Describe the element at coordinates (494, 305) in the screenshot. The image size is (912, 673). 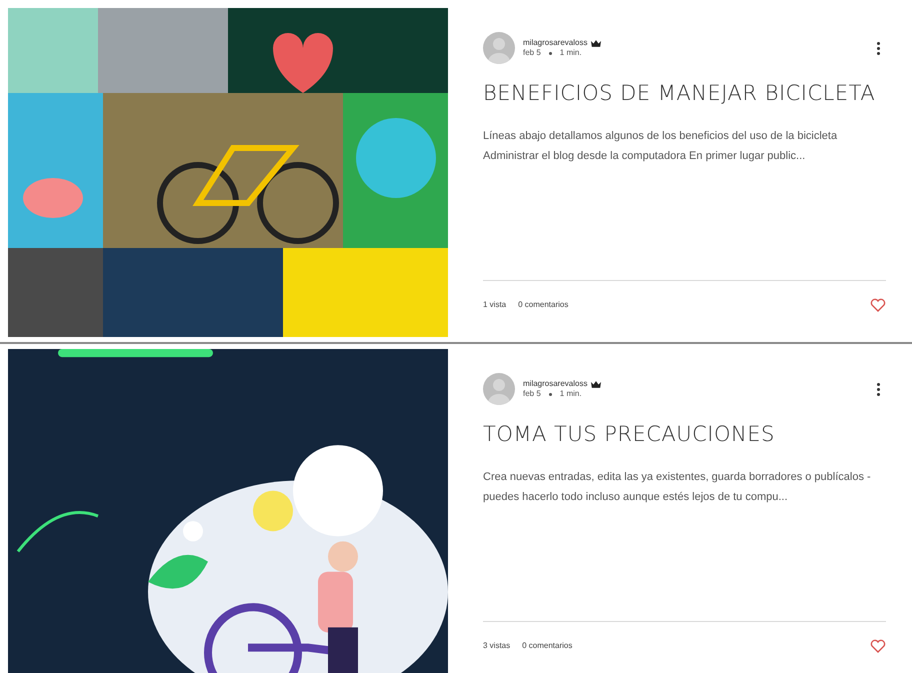
I see `view-count: 1 vista` at that location.